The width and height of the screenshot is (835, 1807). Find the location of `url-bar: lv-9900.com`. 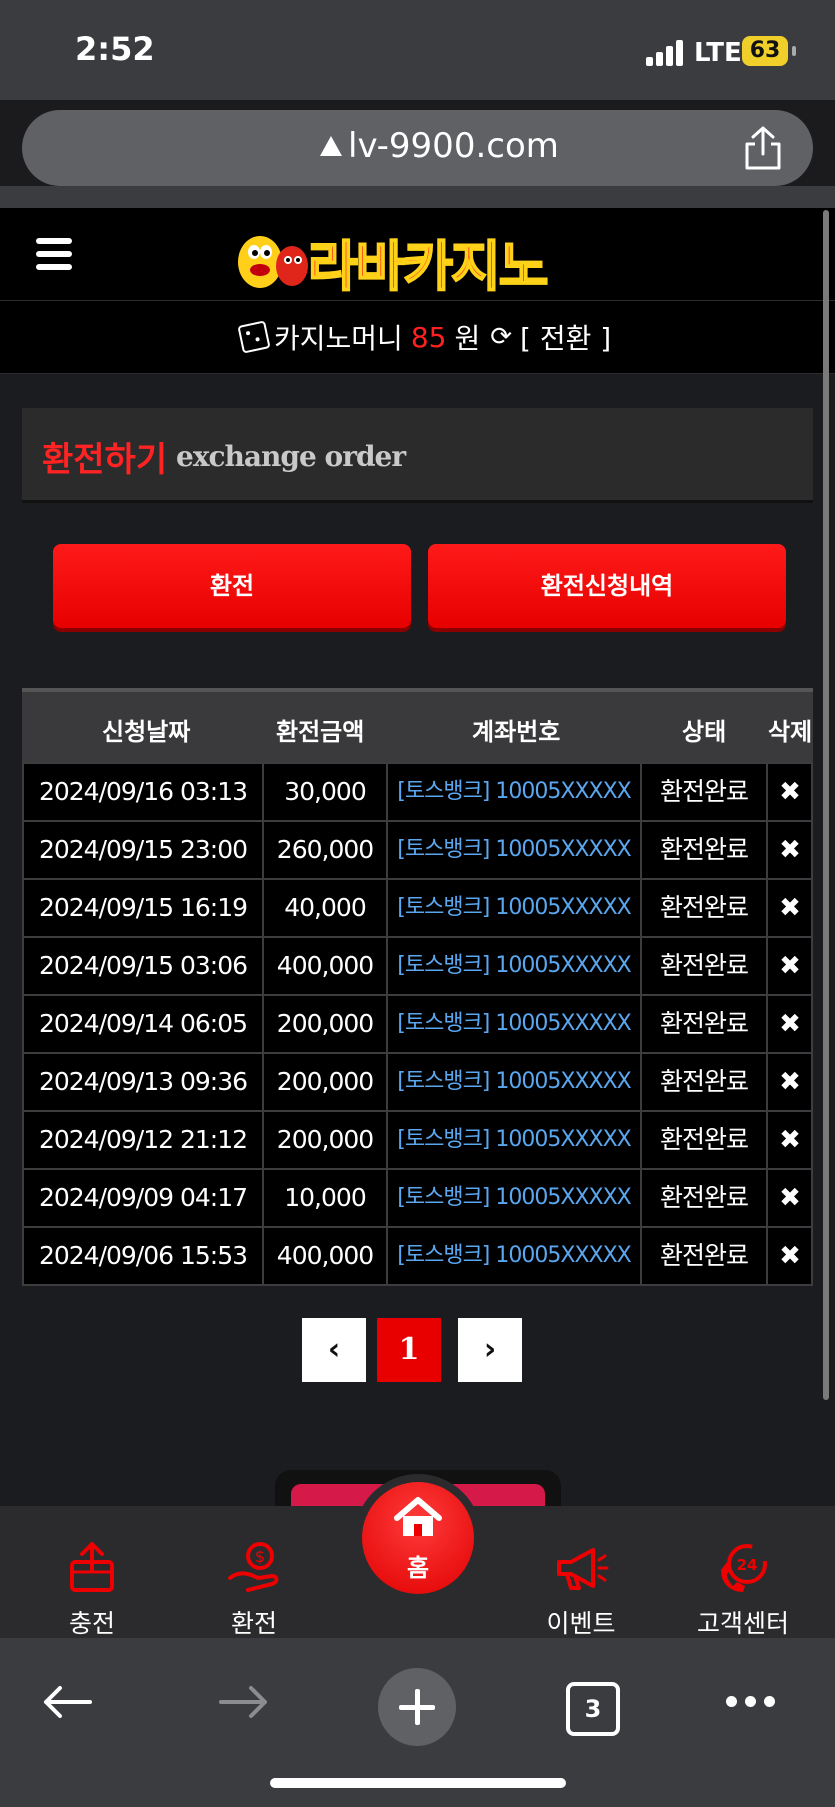

url-bar: lv-9900.com is located at coordinates (417, 148).